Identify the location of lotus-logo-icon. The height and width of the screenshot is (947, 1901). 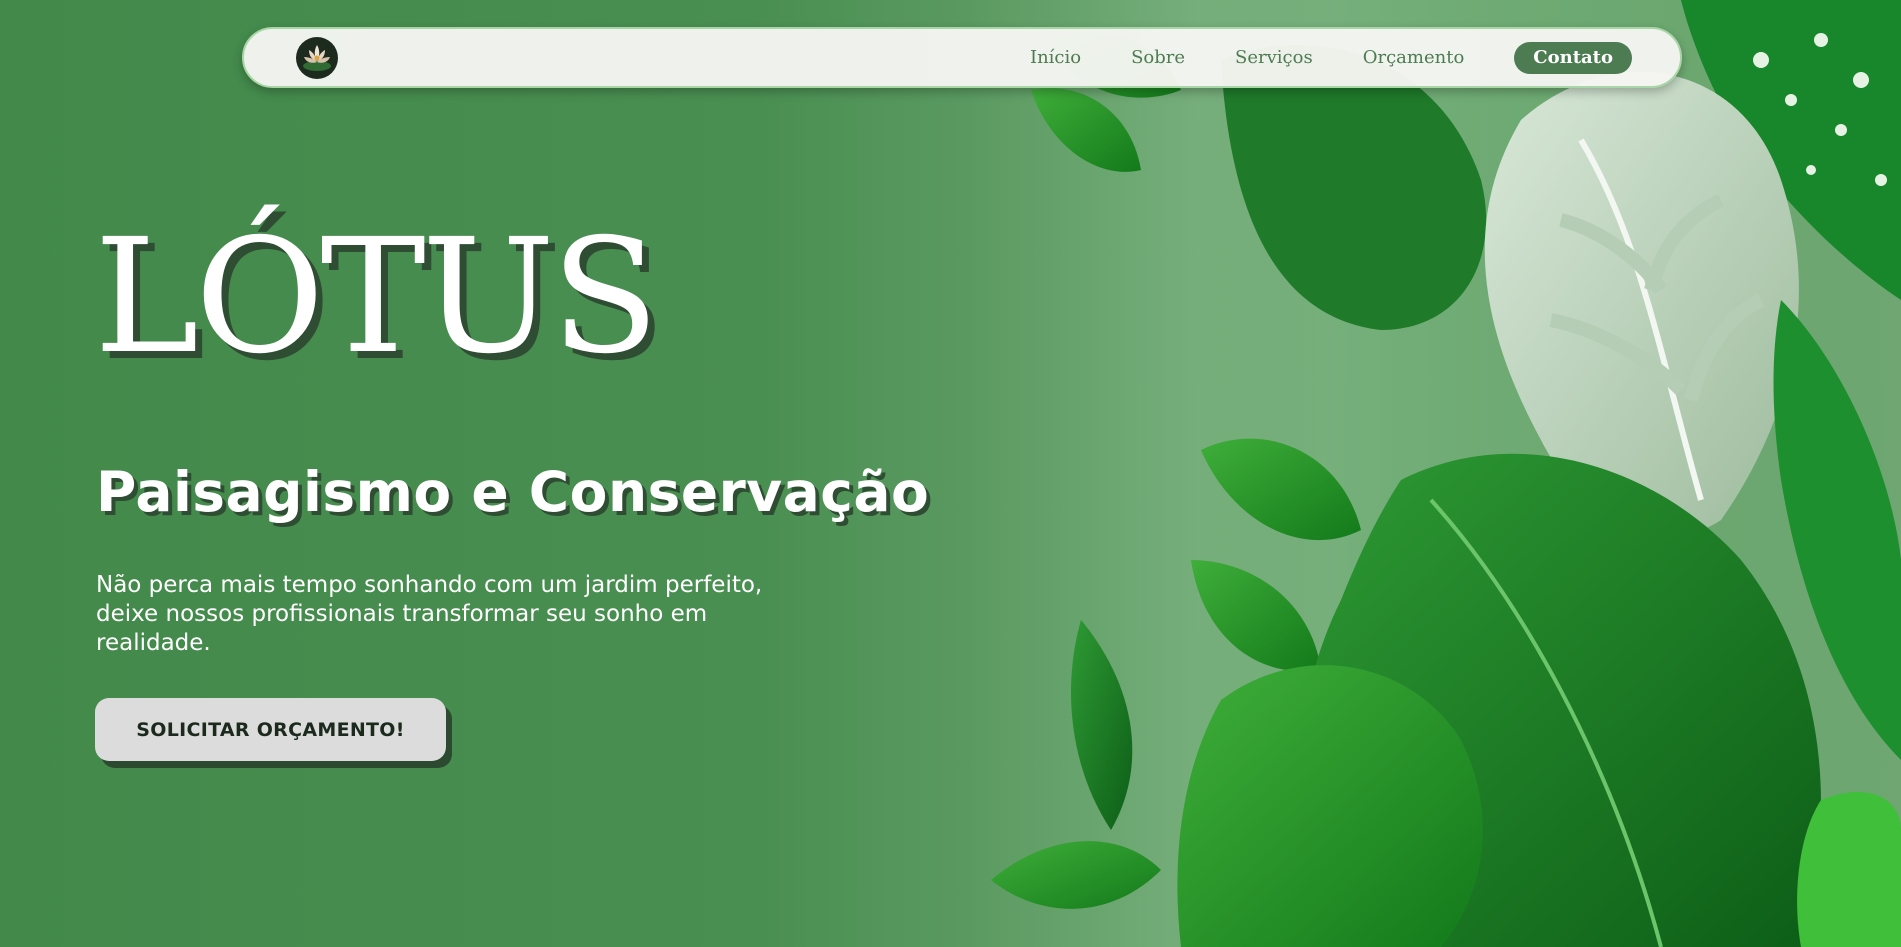
(317, 58).